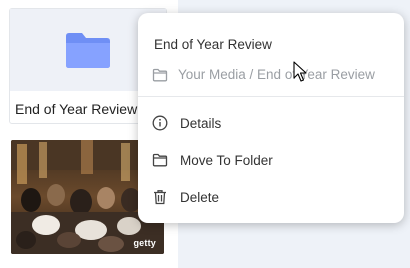 The image size is (410, 268). Describe the element at coordinates (76, 109) in the screenshot. I see `folder-title: End of Year Review` at that location.